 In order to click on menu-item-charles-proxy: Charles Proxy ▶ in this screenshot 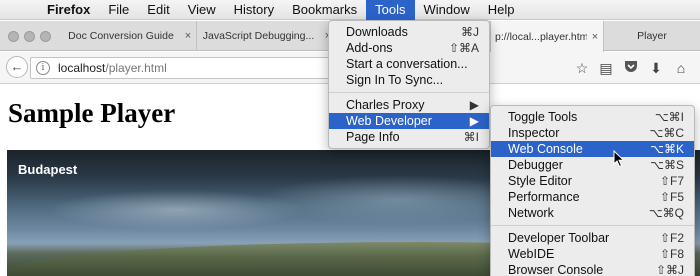, I will do `click(409, 105)`.